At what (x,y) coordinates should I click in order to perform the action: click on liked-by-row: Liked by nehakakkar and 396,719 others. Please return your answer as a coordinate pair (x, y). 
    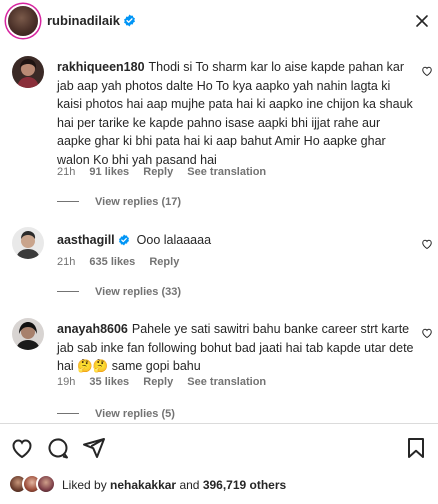
    Looking at the image, I should click on (219, 485).